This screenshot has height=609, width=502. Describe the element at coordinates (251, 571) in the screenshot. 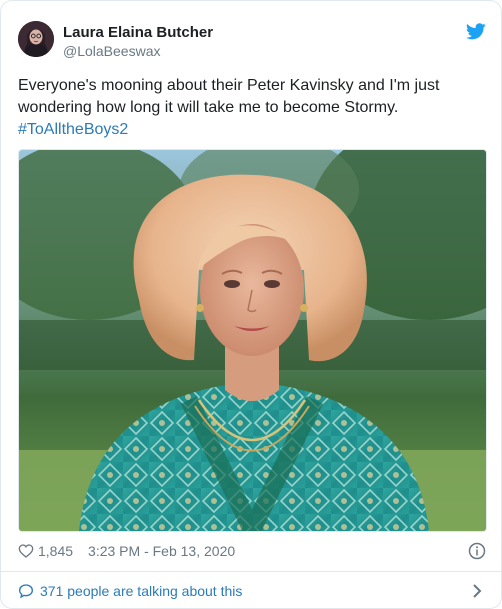

I see `divider` at that location.